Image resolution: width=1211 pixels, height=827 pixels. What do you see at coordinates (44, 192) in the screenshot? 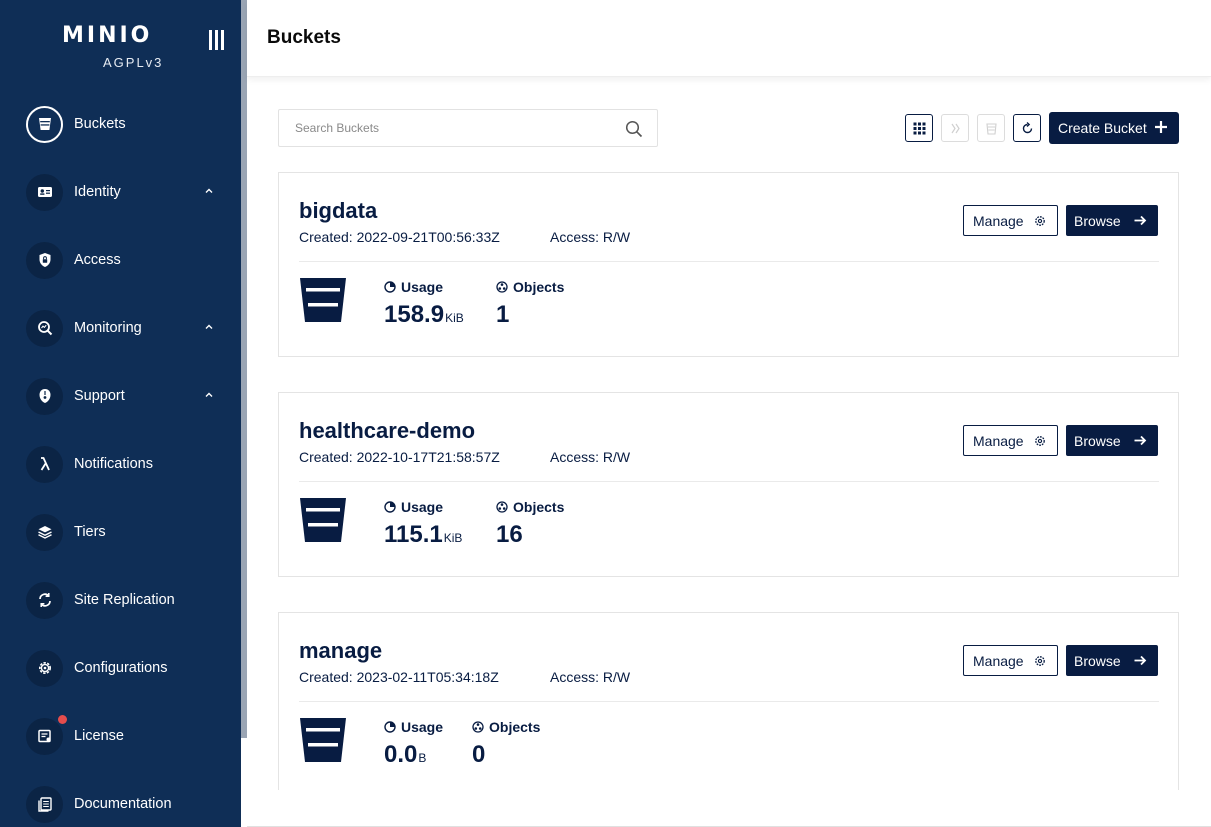
I see `identity-card-icon` at bounding box center [44, 192].